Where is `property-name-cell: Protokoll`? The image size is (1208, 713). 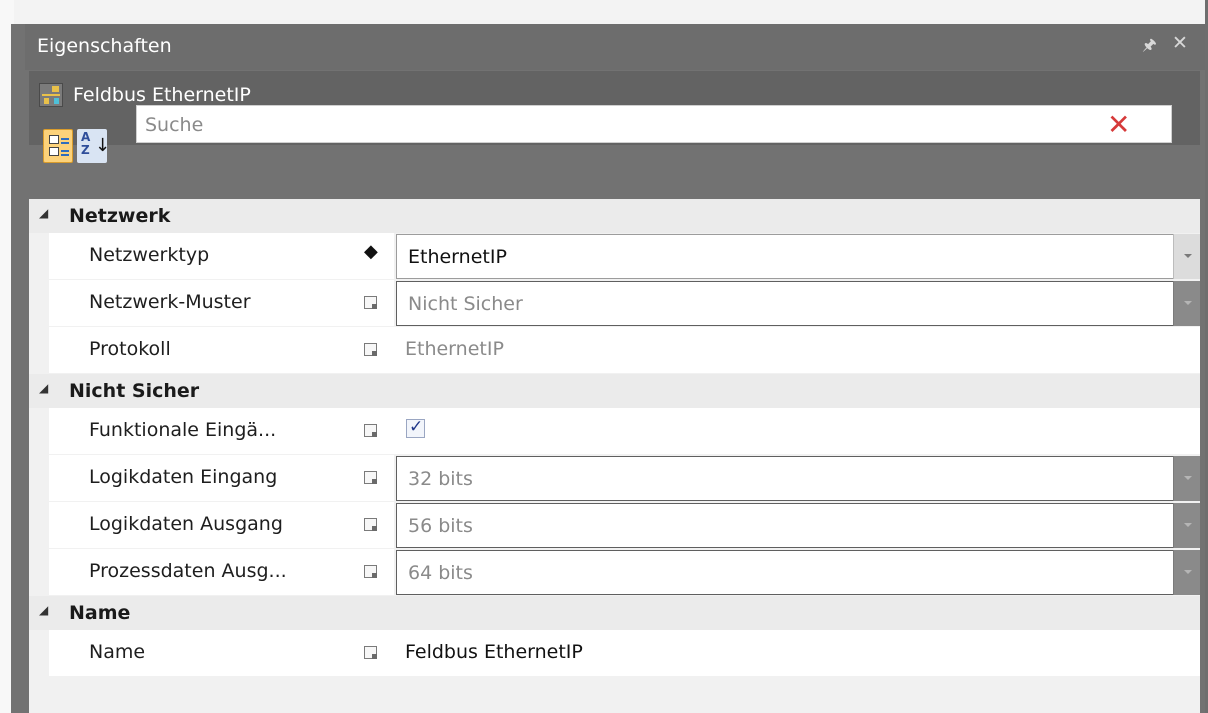
property-name-cell: Protokoll is located at coordinates (206, 350).